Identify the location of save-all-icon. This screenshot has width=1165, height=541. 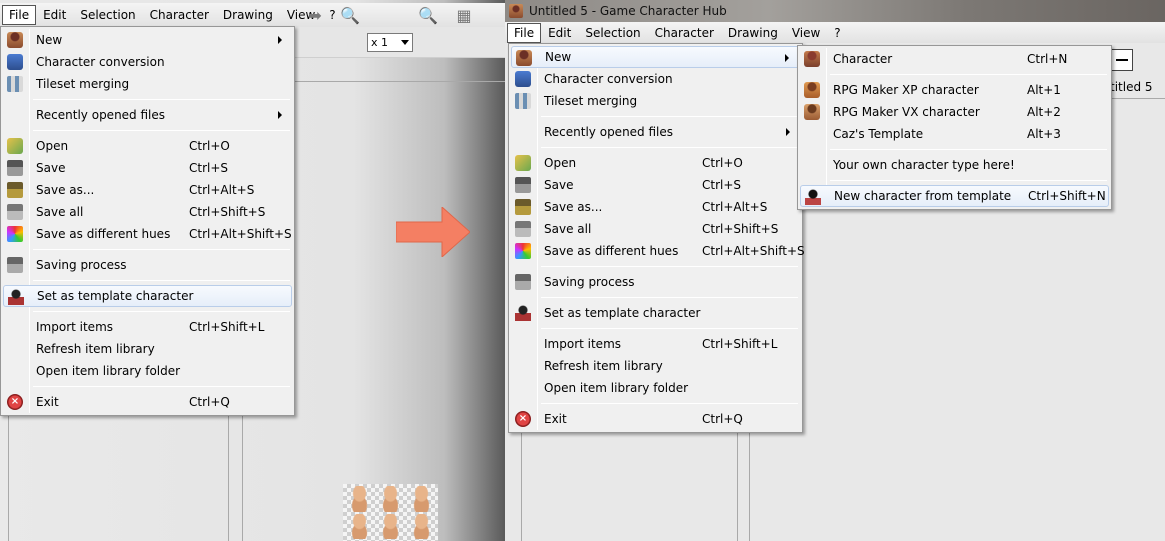
(523, 229).